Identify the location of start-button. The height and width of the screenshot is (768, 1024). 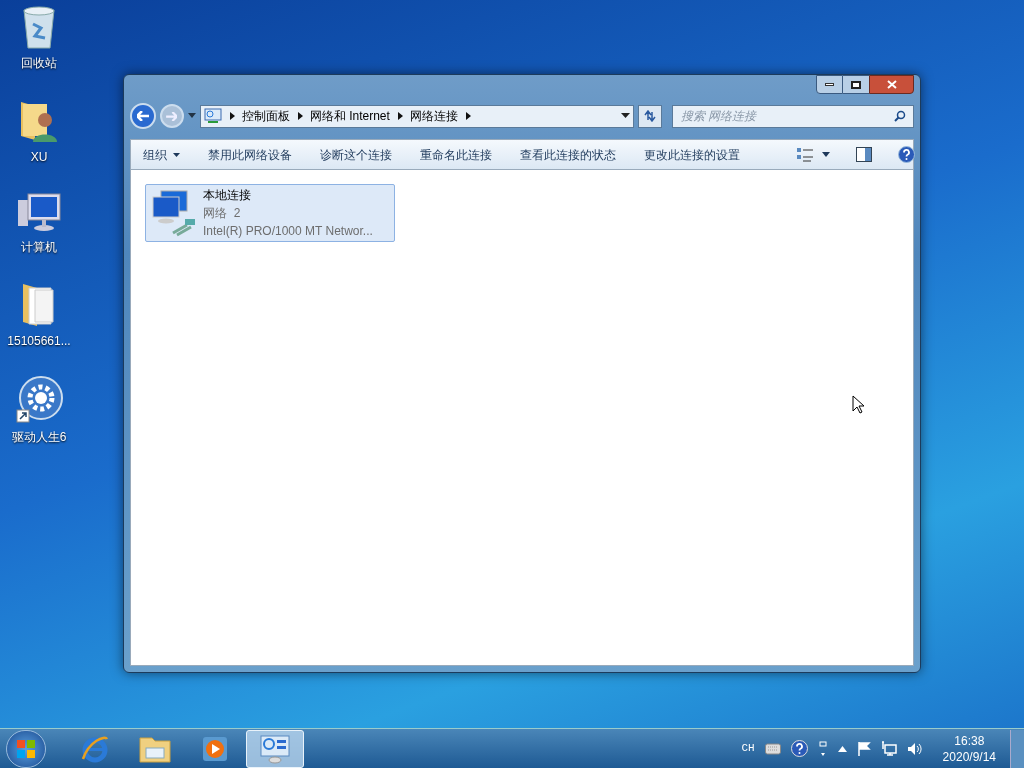
(26, 748).